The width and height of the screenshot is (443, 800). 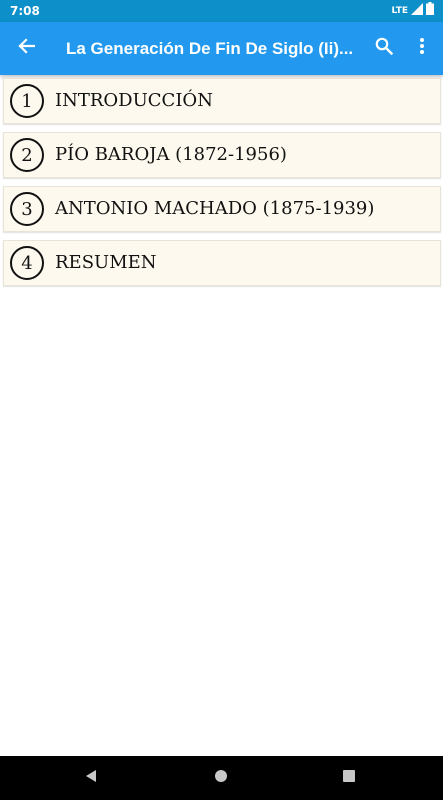 I want to click on item-number-badge: 3, so click(x=27, y=209).